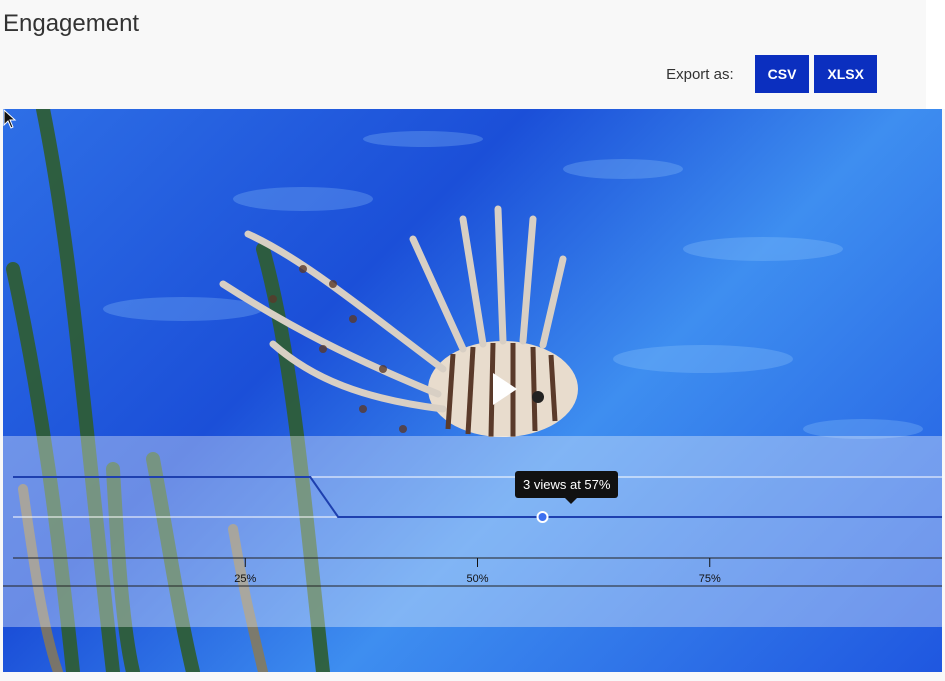 This screenshot has width=945, height=681. What do you see at coordinates (700, 74) in the screenshot?
I see `export-label: Export as:` at bounding box center [700, 74].